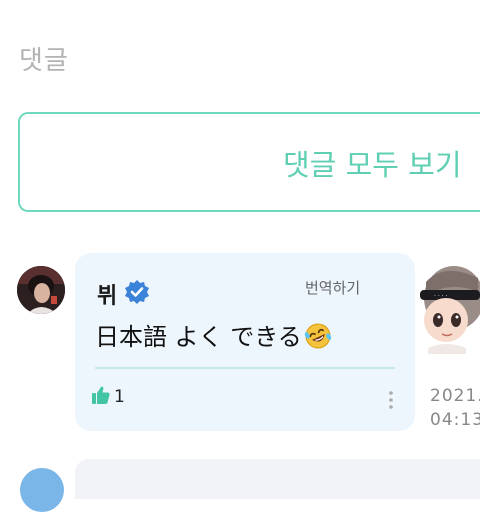  I want to click on comments-section-title: 댓글, so click(44, 61).